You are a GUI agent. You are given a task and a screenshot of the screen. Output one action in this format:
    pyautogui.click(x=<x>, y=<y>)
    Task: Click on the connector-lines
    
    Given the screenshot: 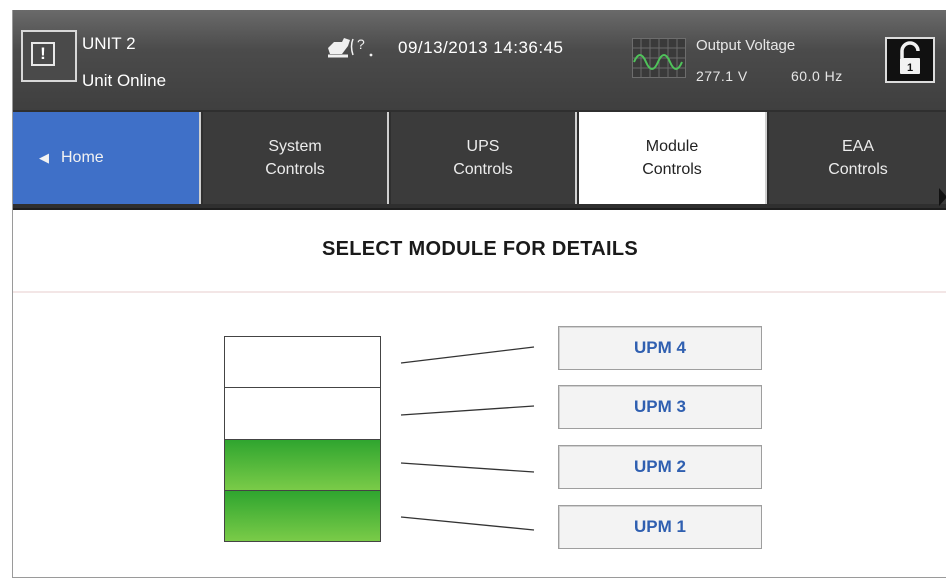 What is the action you would take?
    pyautogui.click(x=467, y=438)
    